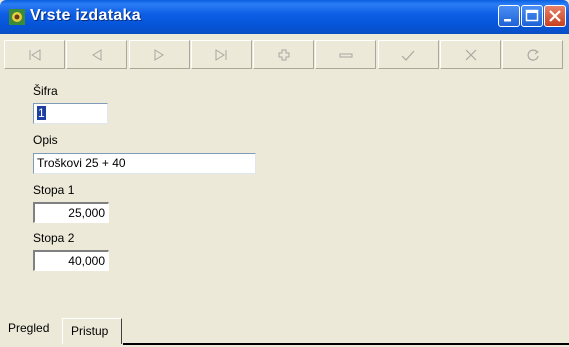 The image size is (569, 347). Describe the element at coordinates (284, 17) in the screenshot. I see `title-bar: Vrste izdataka` at that location.